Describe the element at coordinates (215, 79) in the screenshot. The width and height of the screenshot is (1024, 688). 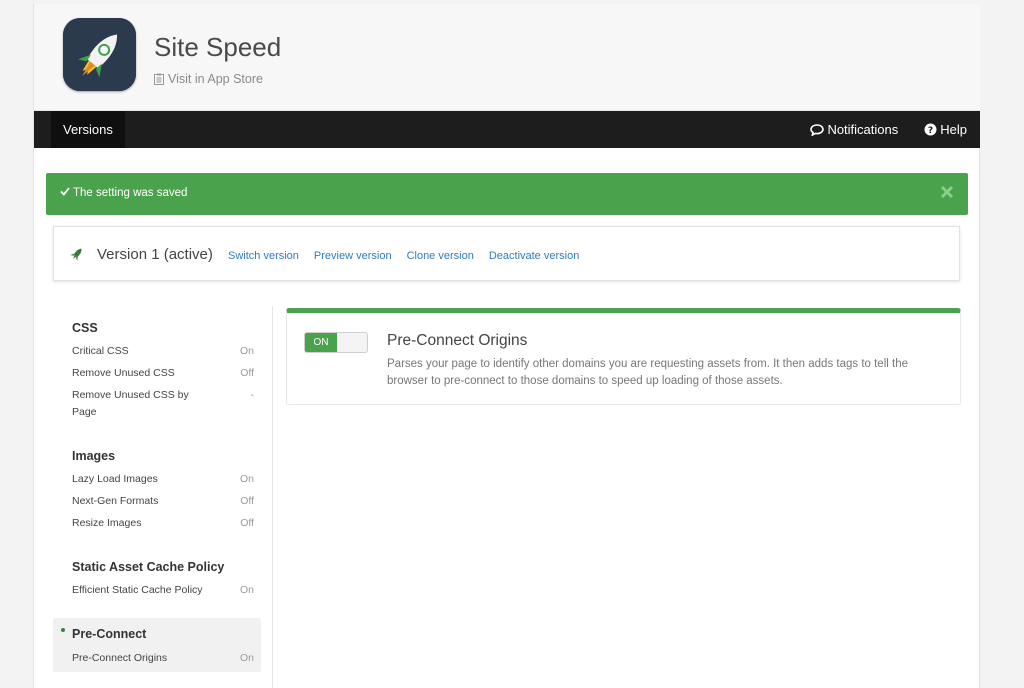
I see `visit-app-store-label: Visit in App Store` at that location.